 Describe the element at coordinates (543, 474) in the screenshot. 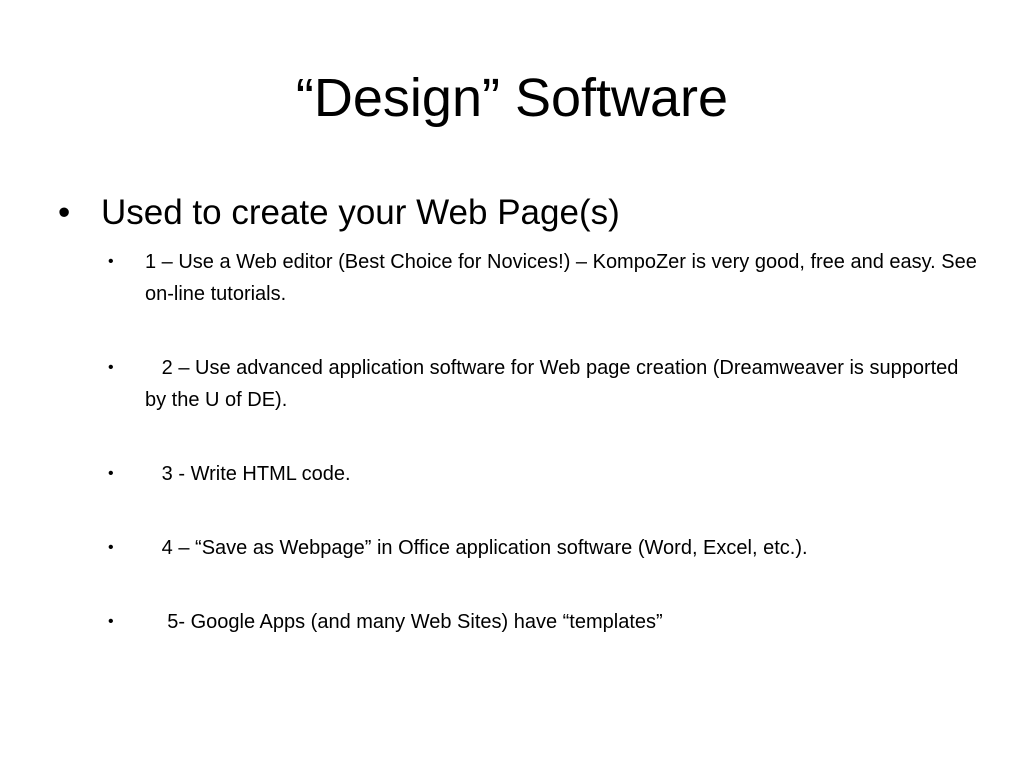

I see `sub-bullet-item: • 3 - Write HTML code.` at that location.